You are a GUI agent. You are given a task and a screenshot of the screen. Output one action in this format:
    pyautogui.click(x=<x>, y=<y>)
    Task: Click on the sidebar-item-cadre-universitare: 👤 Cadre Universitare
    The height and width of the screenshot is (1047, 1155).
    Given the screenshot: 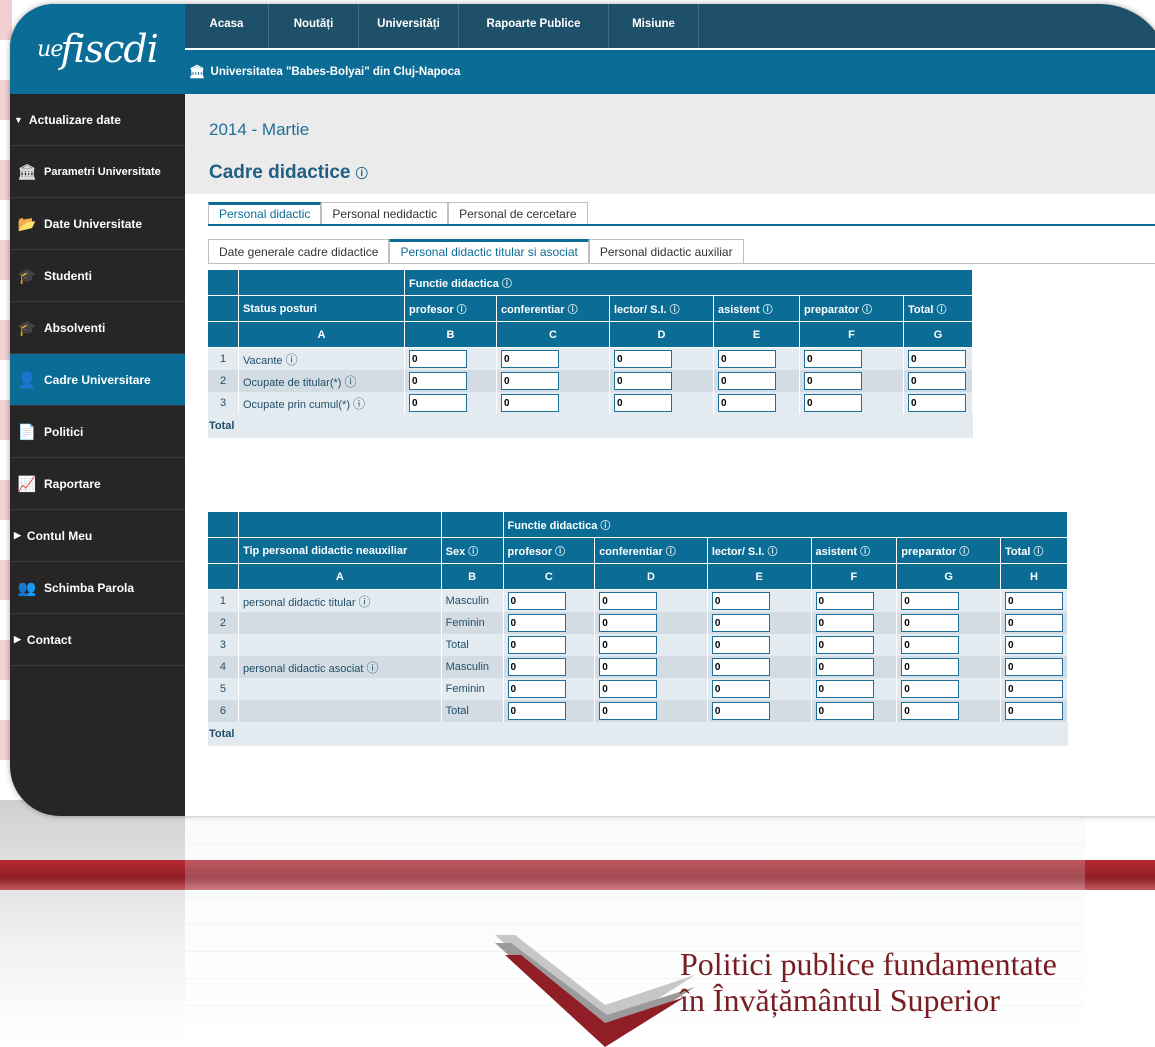 What is the action you would take?
    pyautogui.click(x=97, y=380)
    